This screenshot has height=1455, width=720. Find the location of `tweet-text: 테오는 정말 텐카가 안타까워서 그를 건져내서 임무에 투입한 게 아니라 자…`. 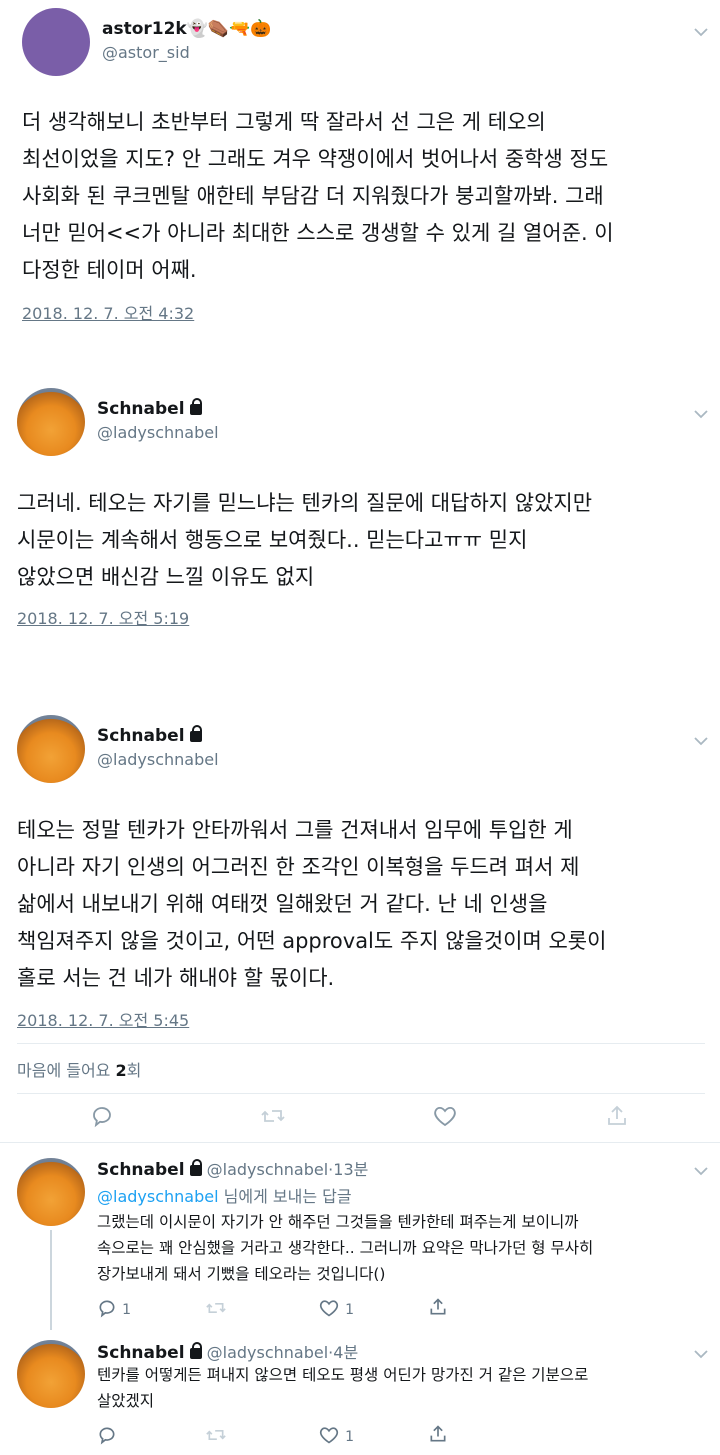

tweet-text: 테오는 정말 텐카가 안타까워서 그를 건져내서 임무에 투입한 게 아니라 자… is located at coordinates (312, 904).